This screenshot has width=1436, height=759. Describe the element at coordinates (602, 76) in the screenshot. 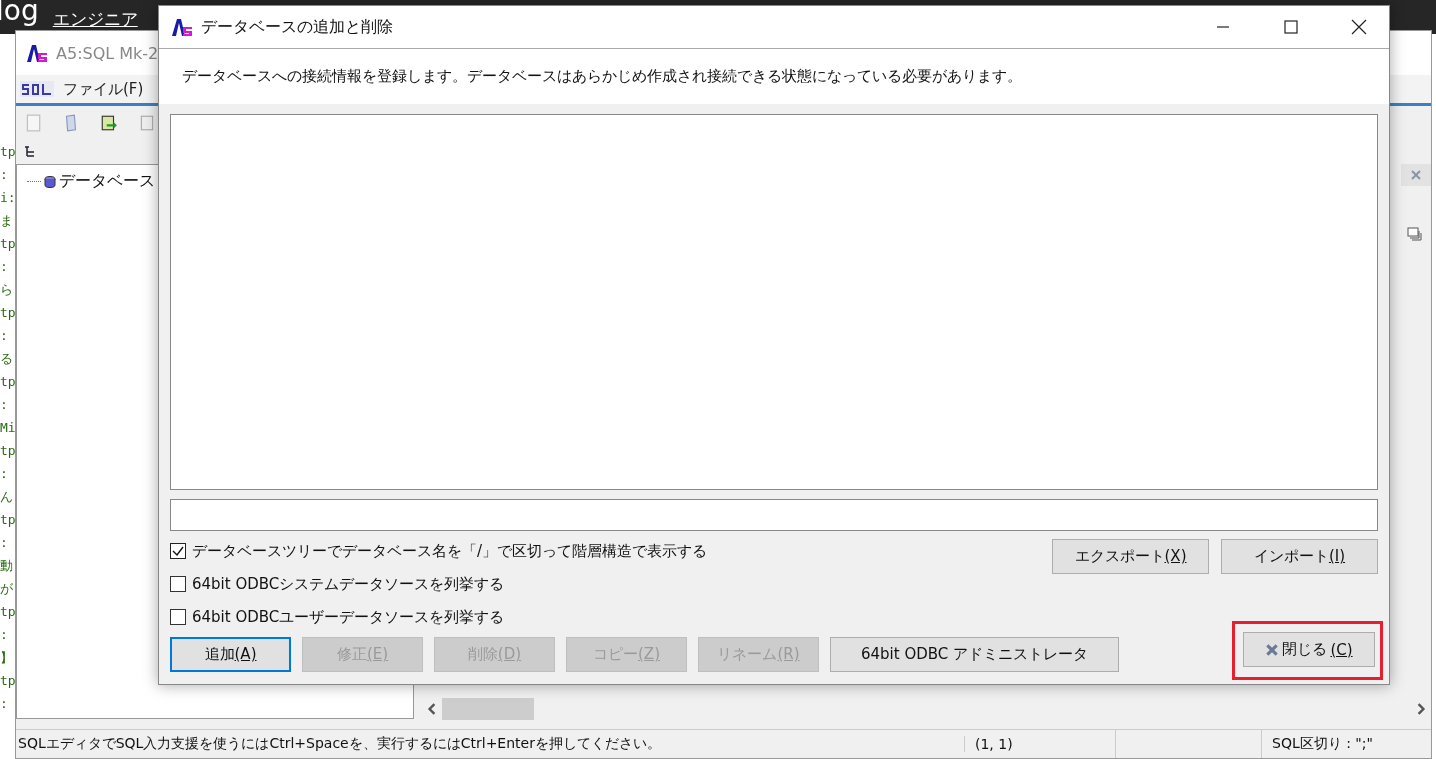

I see `description-text: データベースへの接続情報を登録します。データベースはあらかじめ作成され接続できる状態になっている必要があります。` at that location.